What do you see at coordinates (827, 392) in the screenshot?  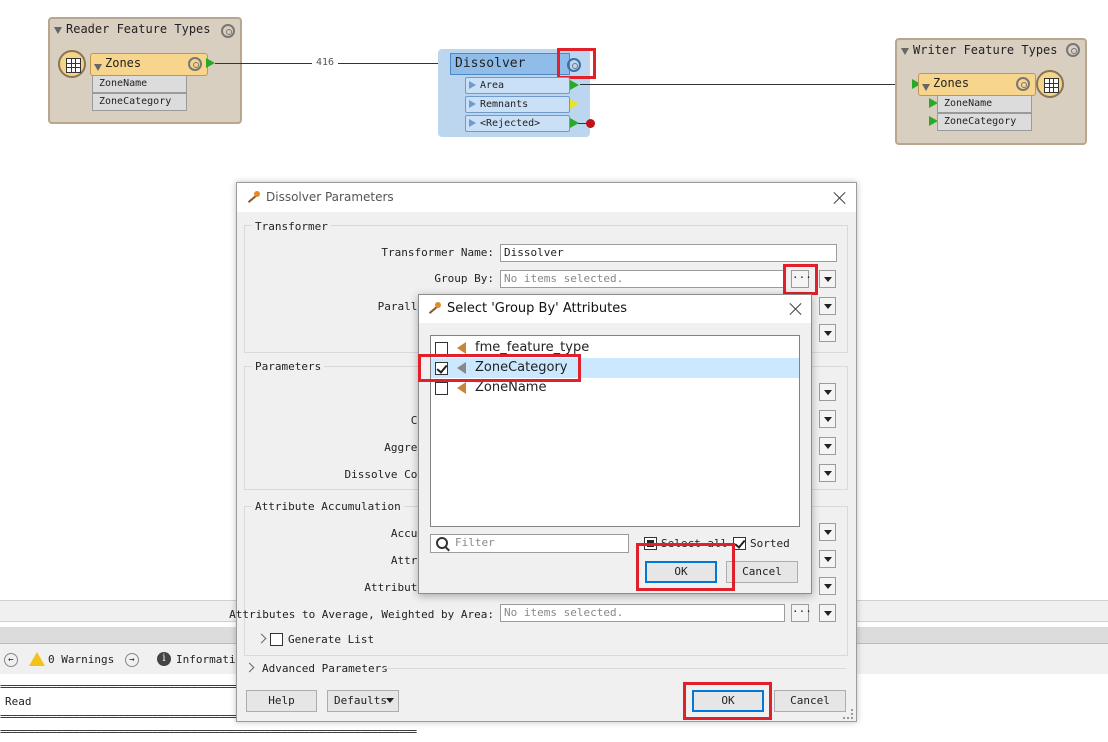 I see `parameter-dropdown-button` at bounding box center [827, 392].